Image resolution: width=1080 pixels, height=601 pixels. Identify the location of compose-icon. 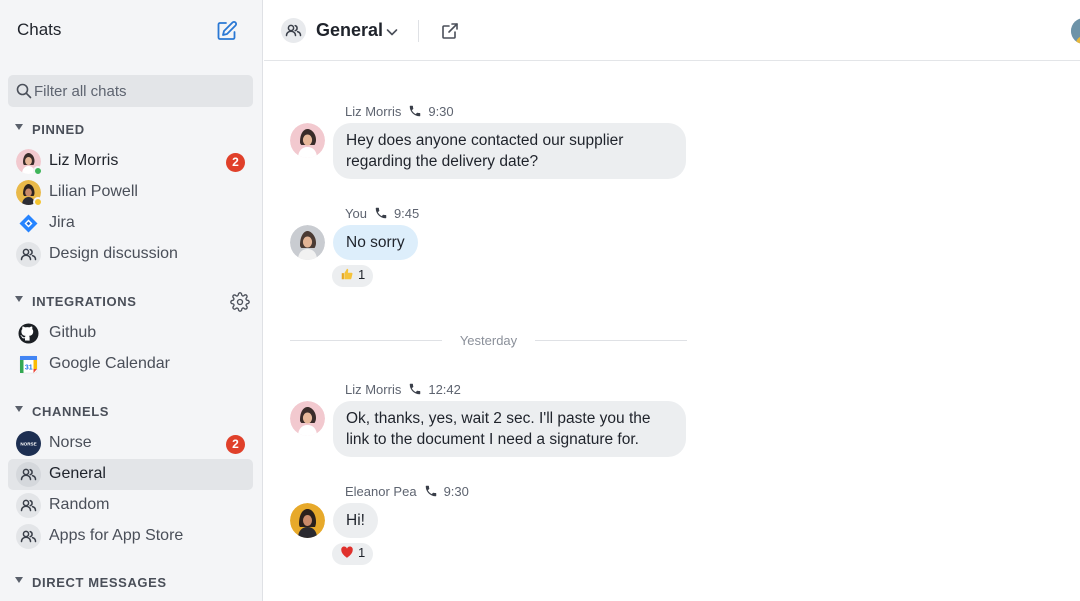
(227, 30).